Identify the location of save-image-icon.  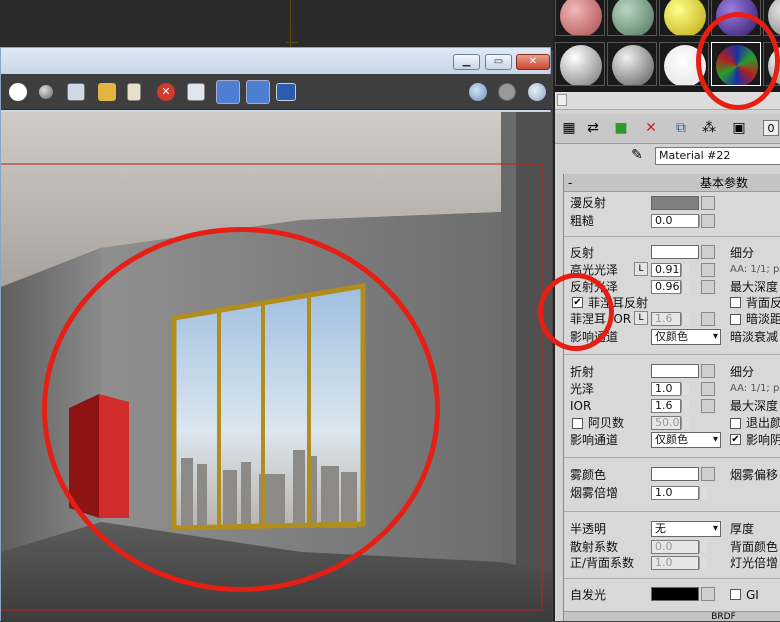
(76, 92).